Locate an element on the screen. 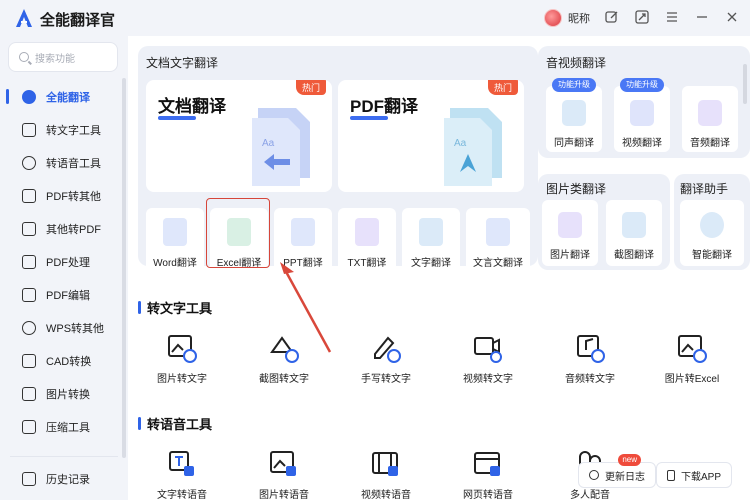 The width and height of the screenshot is (750, 500). sidebar-item-wps: WPS转其他 is located at coordinates (64, 327).